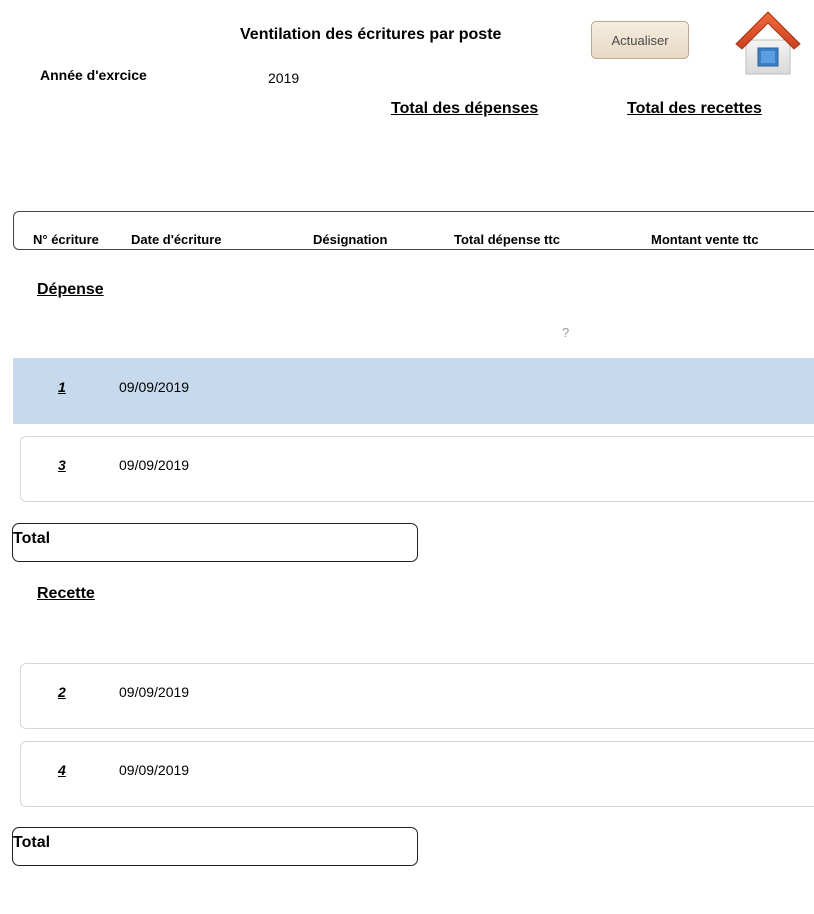 The height and width of the screenshot is (914, 814). What do you see at coordinates (417, 696) in the screenshot?
I see `table-row: 2 09/09/2019` at bounding box center [417, 696].